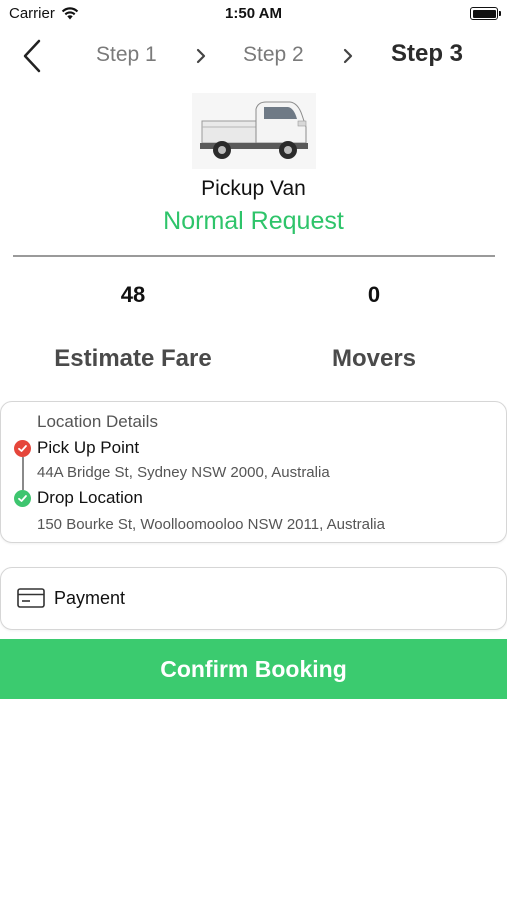 This screenshot has width=507, height=900. I want to click on status-time: 1:50 AM, so click(253, 13).